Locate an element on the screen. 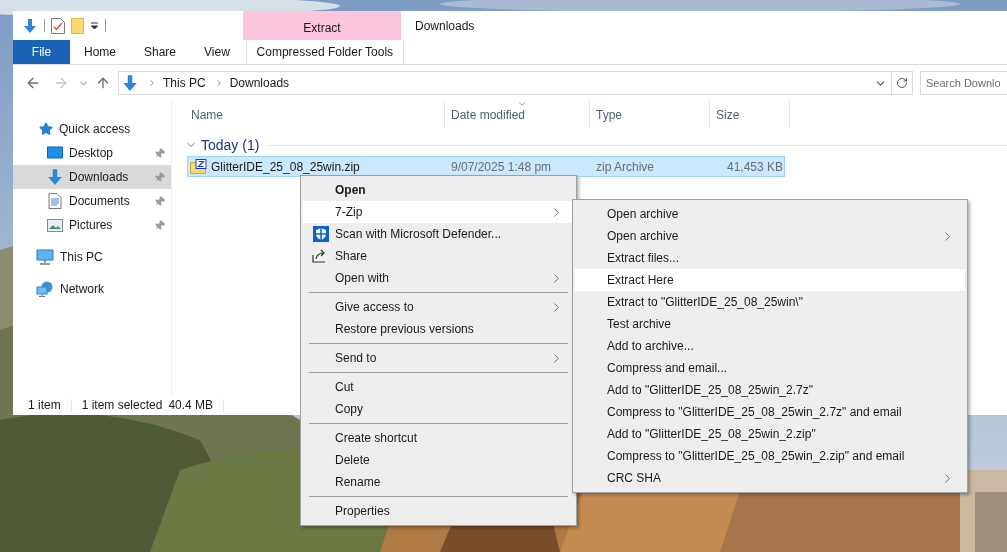  menu-item: Delete is located at coordinates (438, 460).